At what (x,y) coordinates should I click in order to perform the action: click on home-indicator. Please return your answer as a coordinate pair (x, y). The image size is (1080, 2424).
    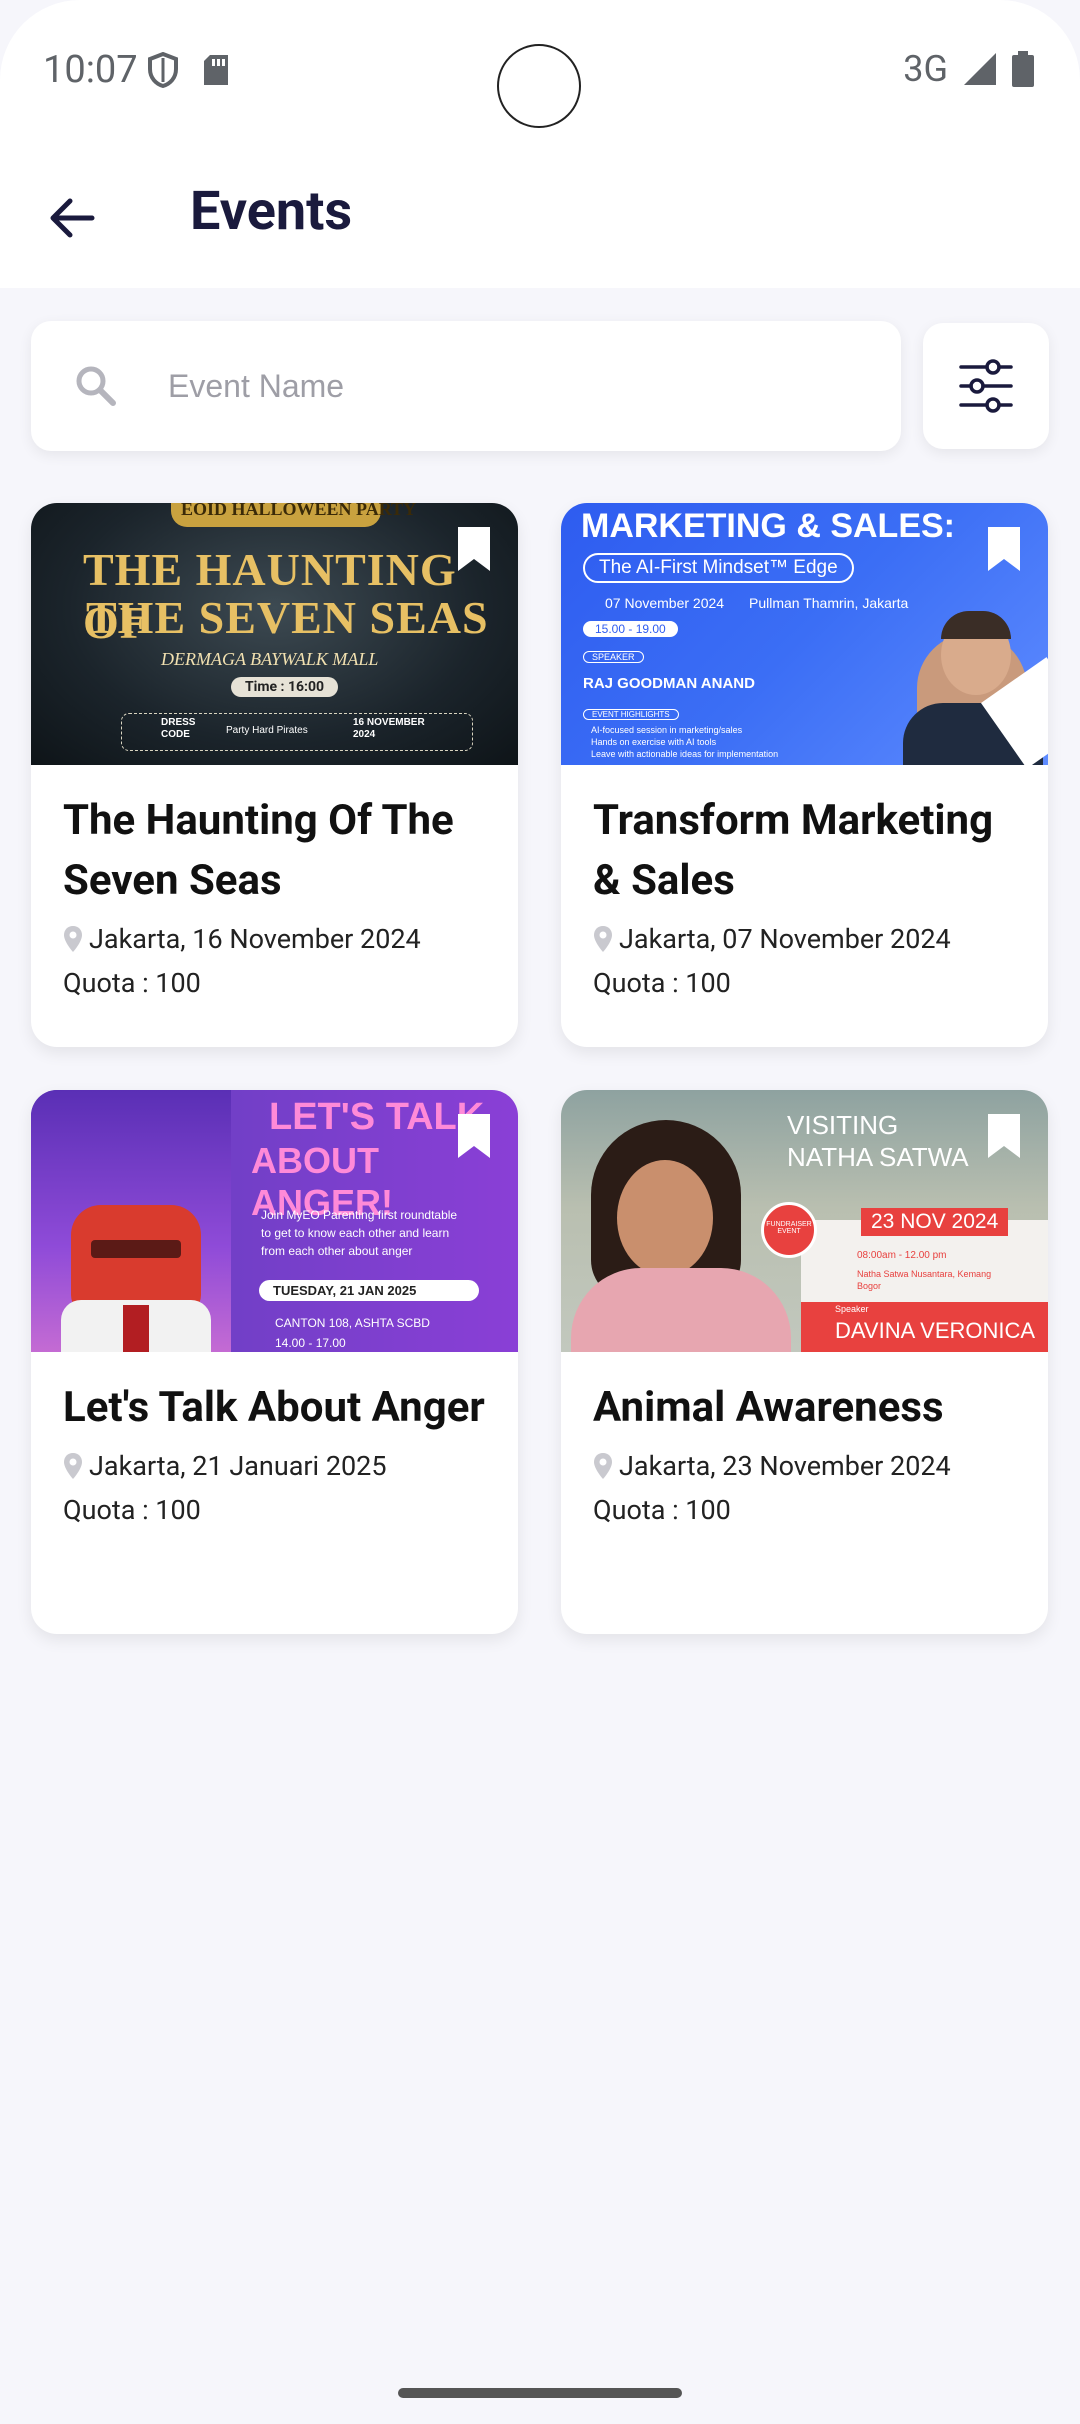
    Looking at the image, I should click on (540, 2393).